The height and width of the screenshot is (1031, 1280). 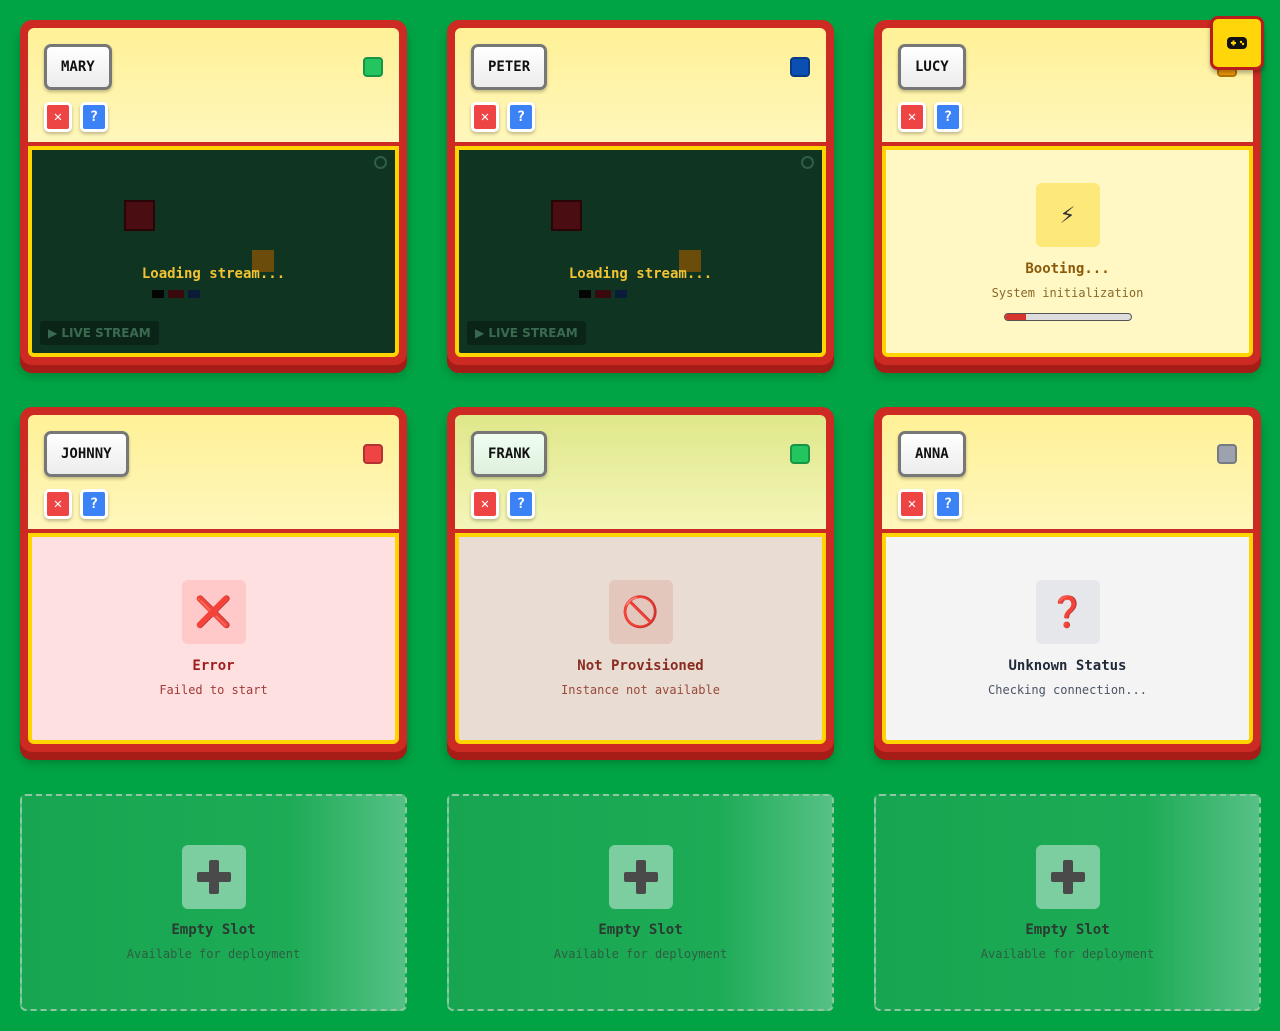 I want to click on card-header: LUCY ✕ ?, so click(x=1067, y=87).